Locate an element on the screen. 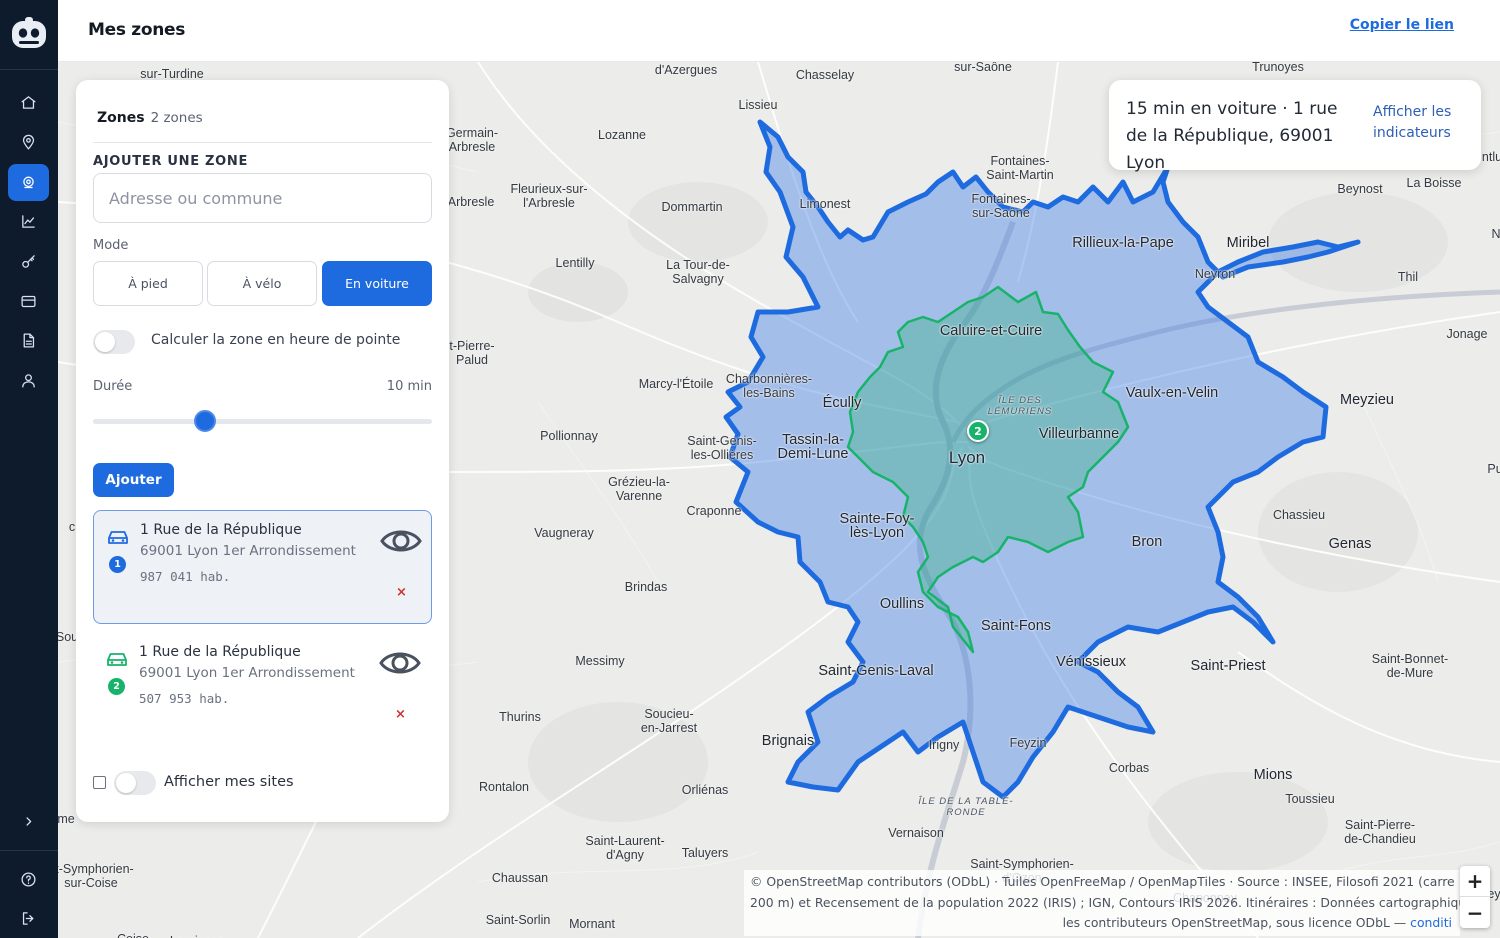 This screenshot has height=938, width=1500. show-indicators-link: Afficher les indicateurs is located at coordinates (1421, 123).